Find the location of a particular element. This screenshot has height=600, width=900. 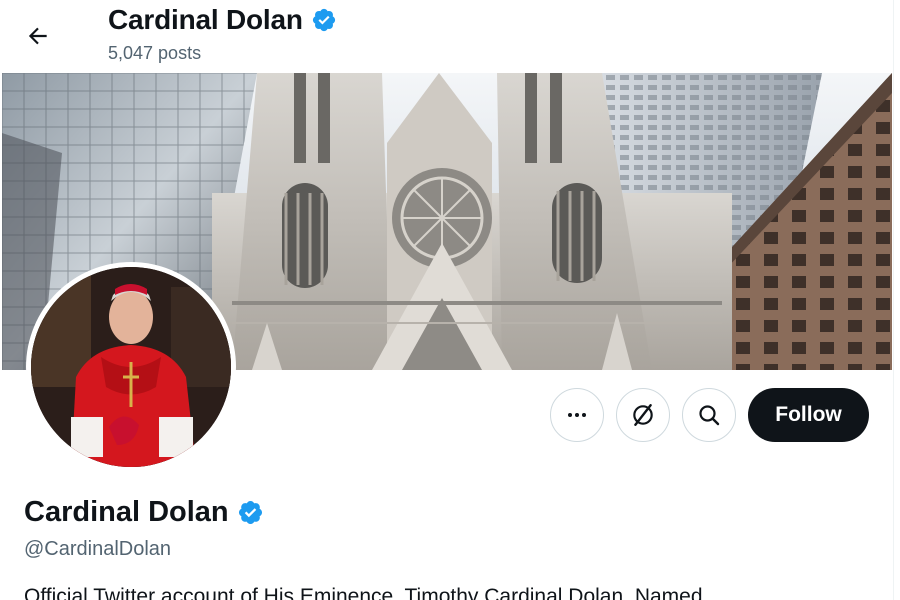

more-horizontal-icon is located at coordinates (577, 415).